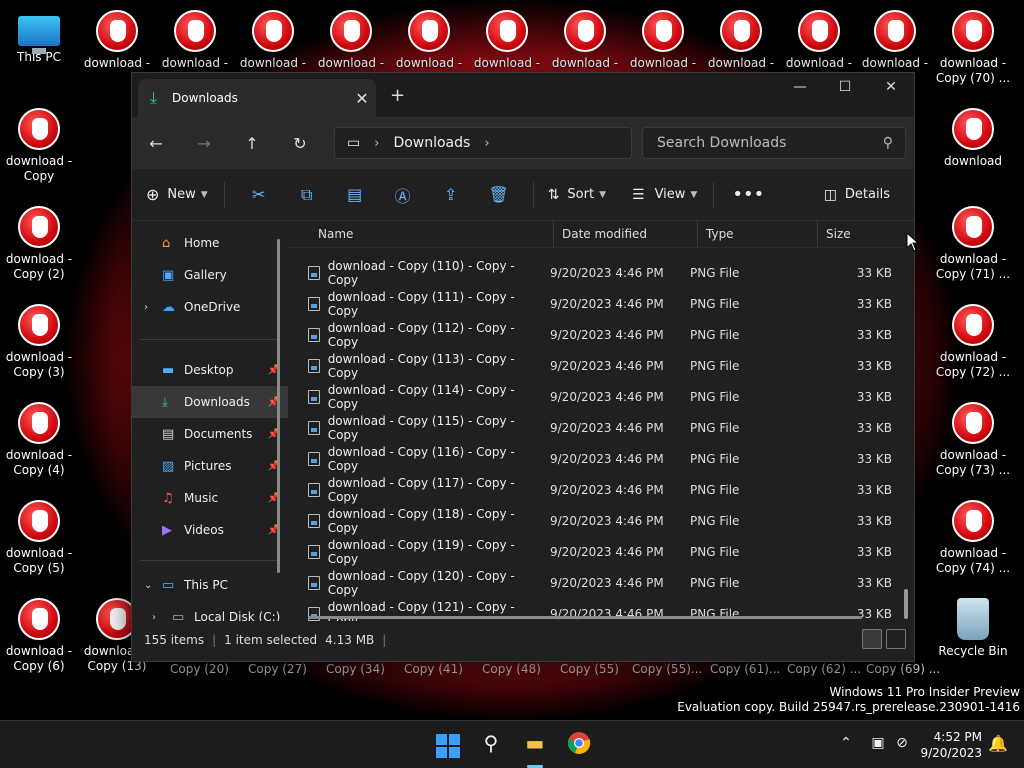  What do you see at coordinates (39, 244) in the screenshot?
I see `desktop-icon-download-copy-2: download - Copy (2)` at bounding box center [39, 244].